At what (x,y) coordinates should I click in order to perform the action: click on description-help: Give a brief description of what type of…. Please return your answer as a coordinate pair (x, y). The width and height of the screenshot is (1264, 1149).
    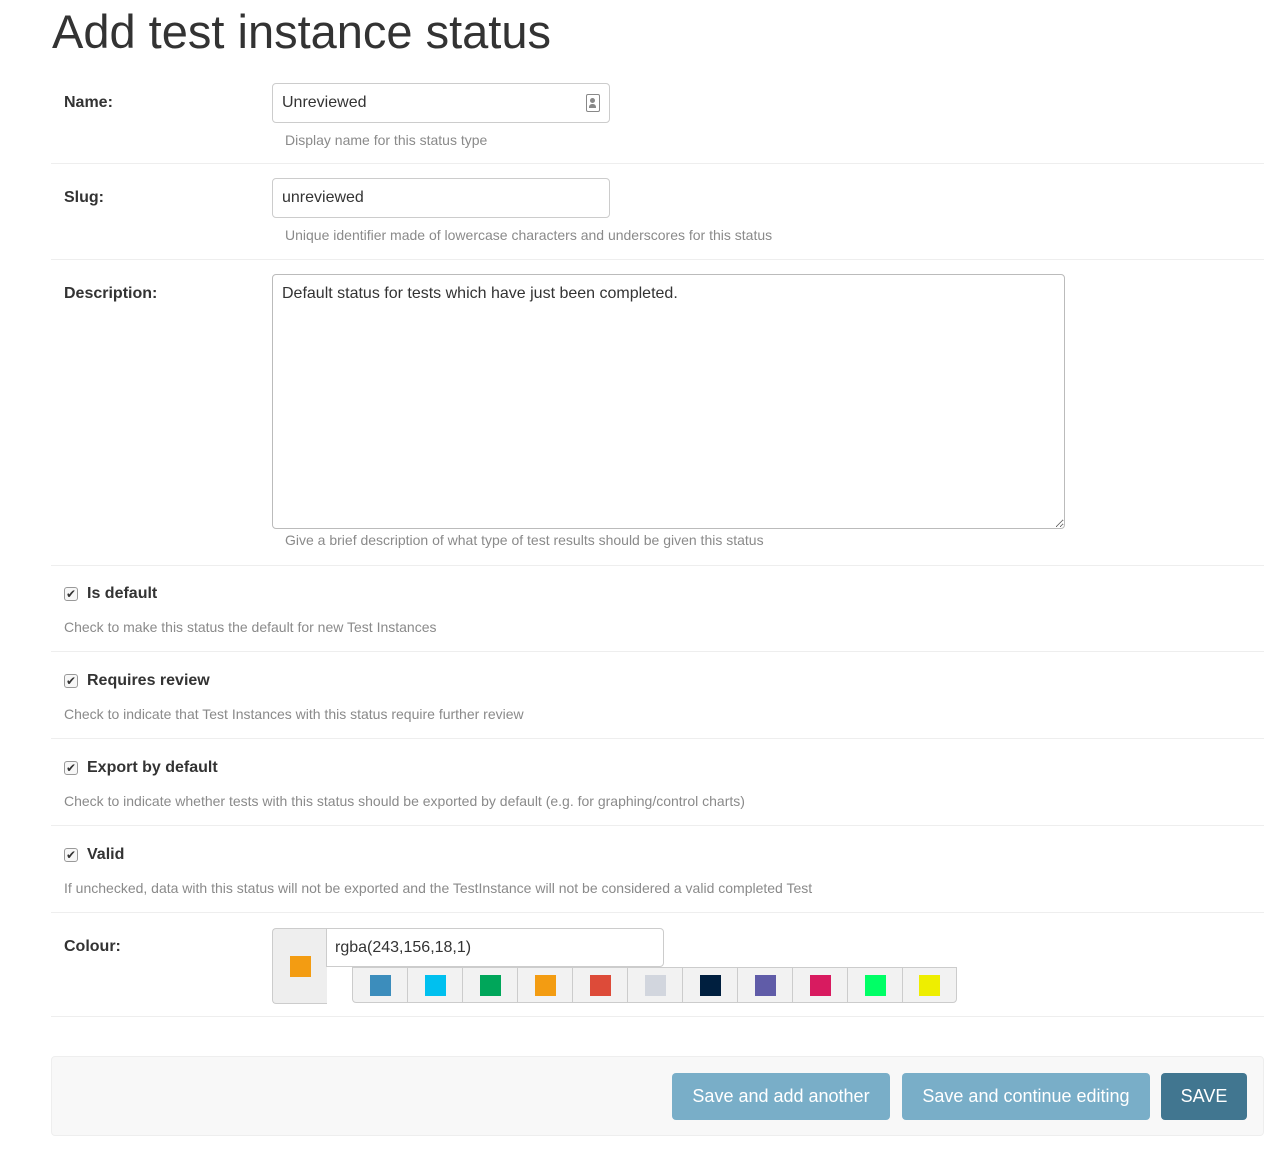
    Looking at the image, I should click on (524, 540).